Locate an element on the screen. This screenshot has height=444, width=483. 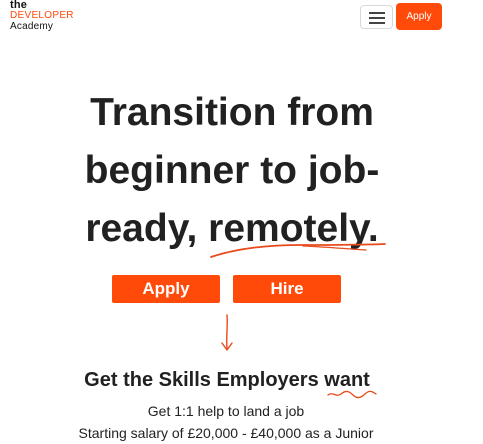
logo-the: the is located at coordinates (19, 5).